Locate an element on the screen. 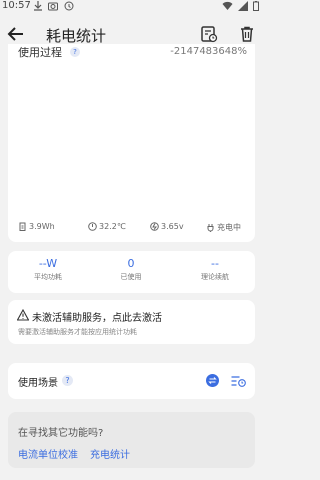  notice-subtitle: 需要激活辅助服务才能按应用统计功耗 is located at coordinates (77, 332).